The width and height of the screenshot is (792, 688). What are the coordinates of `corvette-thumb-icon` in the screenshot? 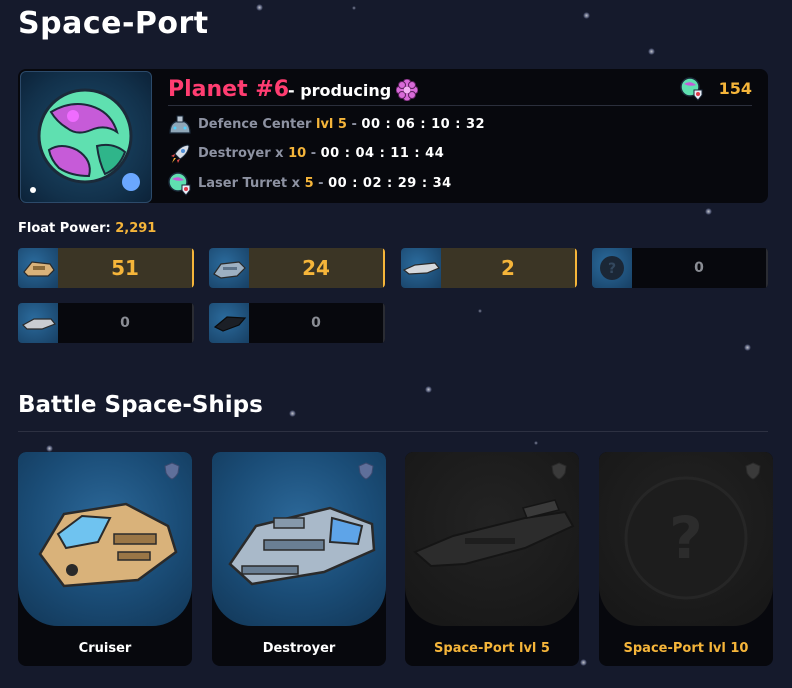 It's located at (38, 323).